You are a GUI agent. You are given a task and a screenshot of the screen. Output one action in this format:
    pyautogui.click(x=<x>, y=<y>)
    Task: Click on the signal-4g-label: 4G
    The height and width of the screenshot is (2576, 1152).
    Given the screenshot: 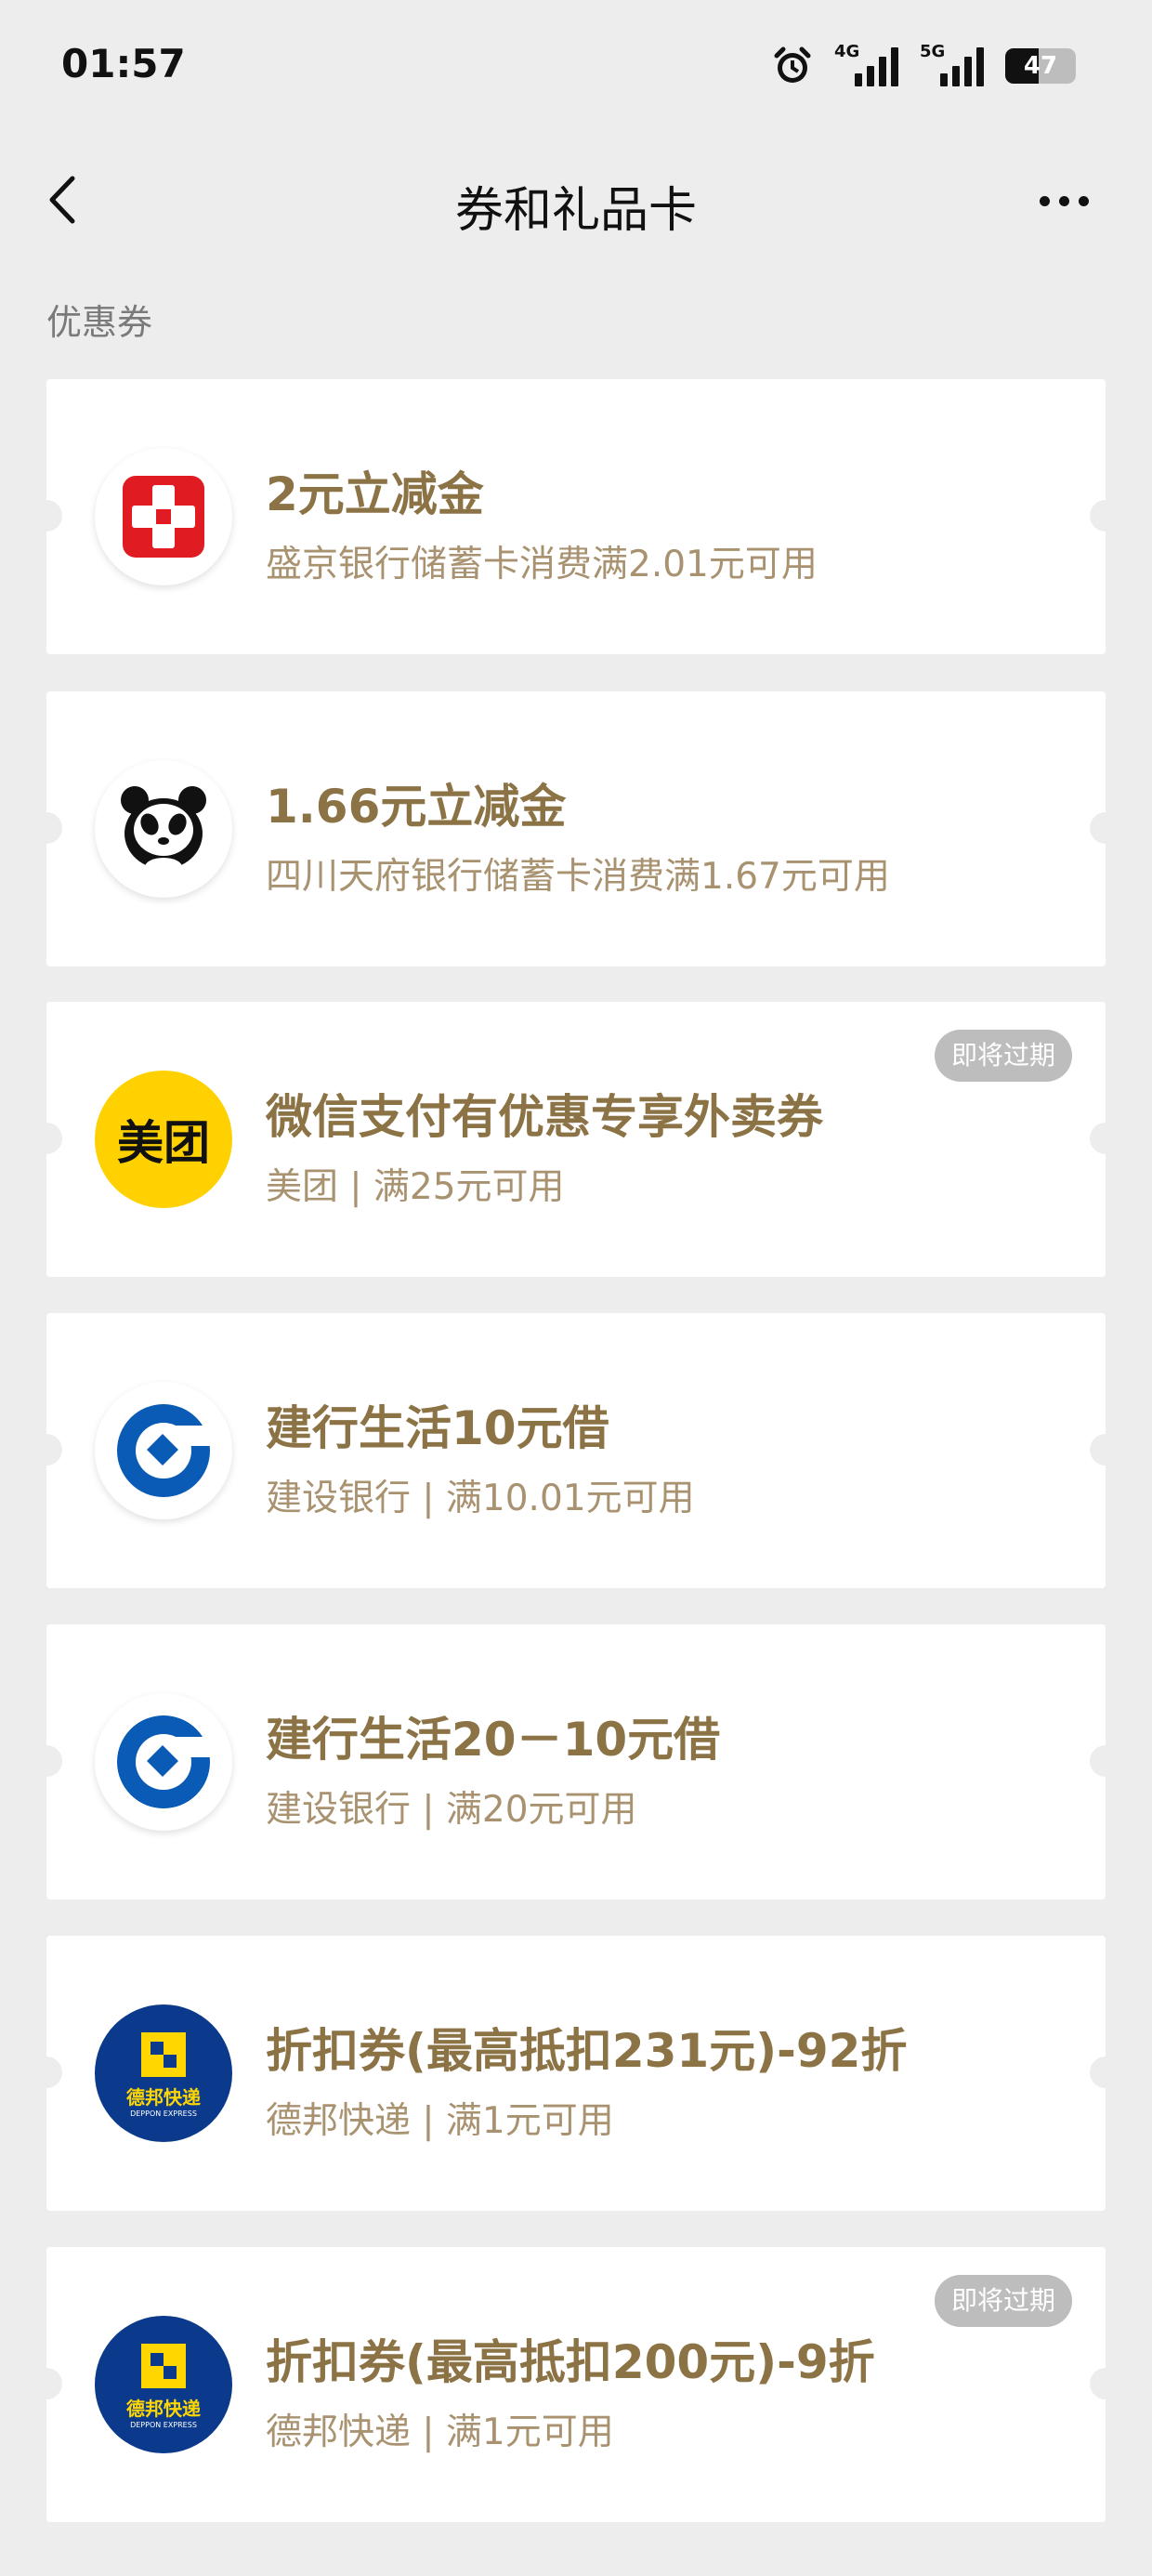 What is the action you would take?
    pyautogui.click(x=847, y=51)
    